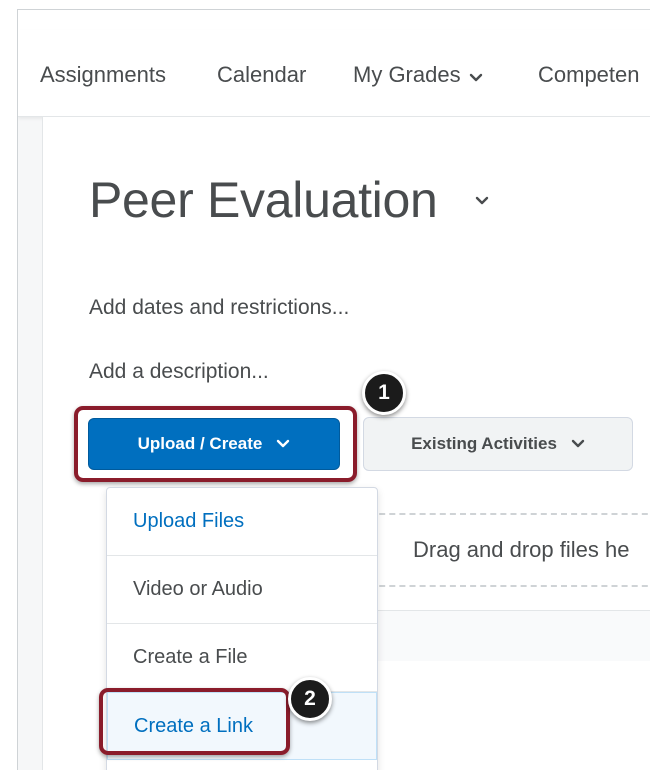 The height and width of the screenshot is (770, 650). What do you see at coordinates (384, 393) in the screenshot?
I see `step1-badge: 1` at bounding box center [384, 393].